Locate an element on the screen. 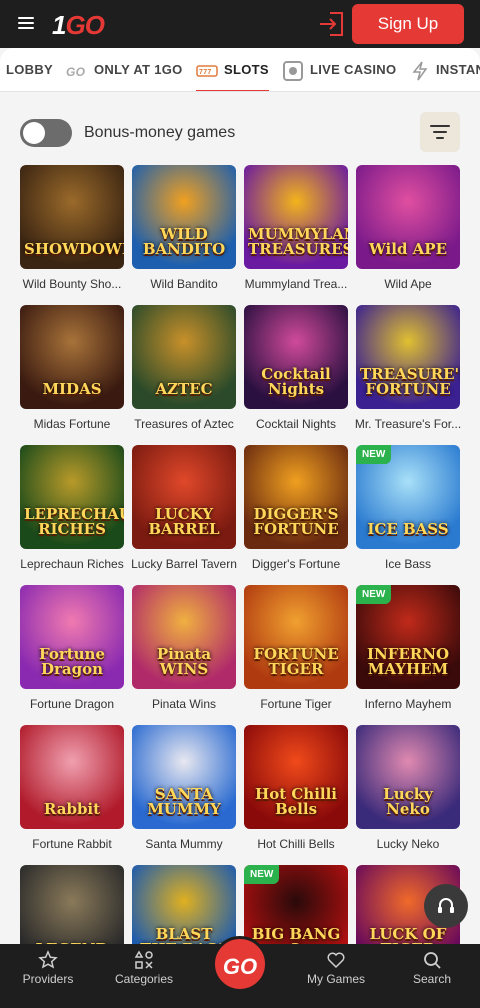  nav-search: Search is located at coordinates (432, 976).